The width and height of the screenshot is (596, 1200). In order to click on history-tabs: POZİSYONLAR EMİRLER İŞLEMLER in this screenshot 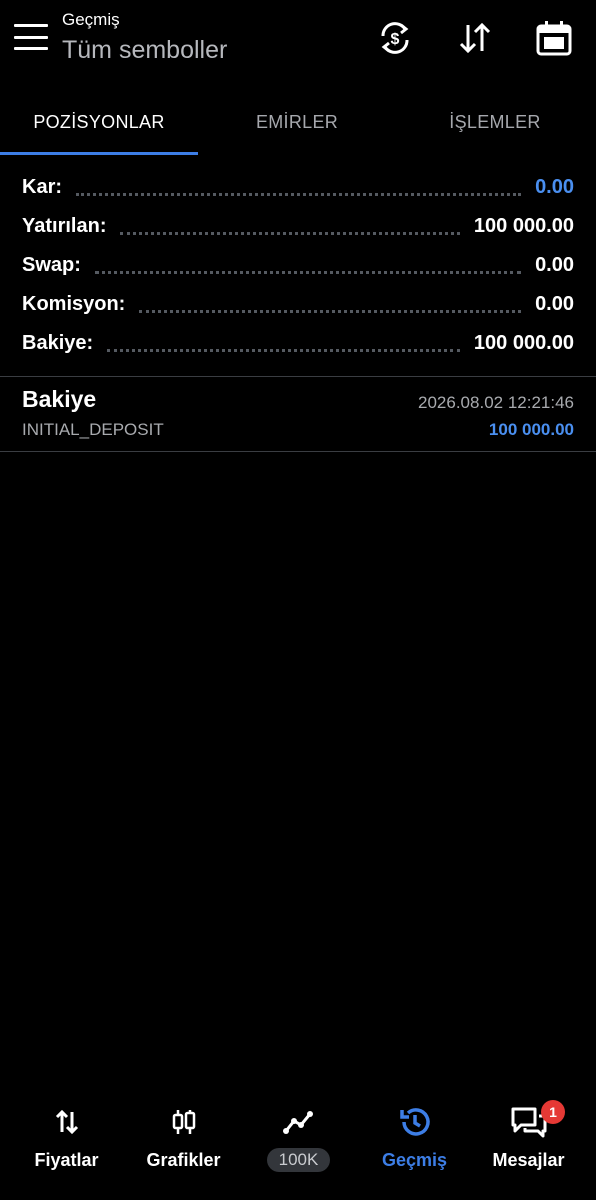, I will do `click(298, 124)`.